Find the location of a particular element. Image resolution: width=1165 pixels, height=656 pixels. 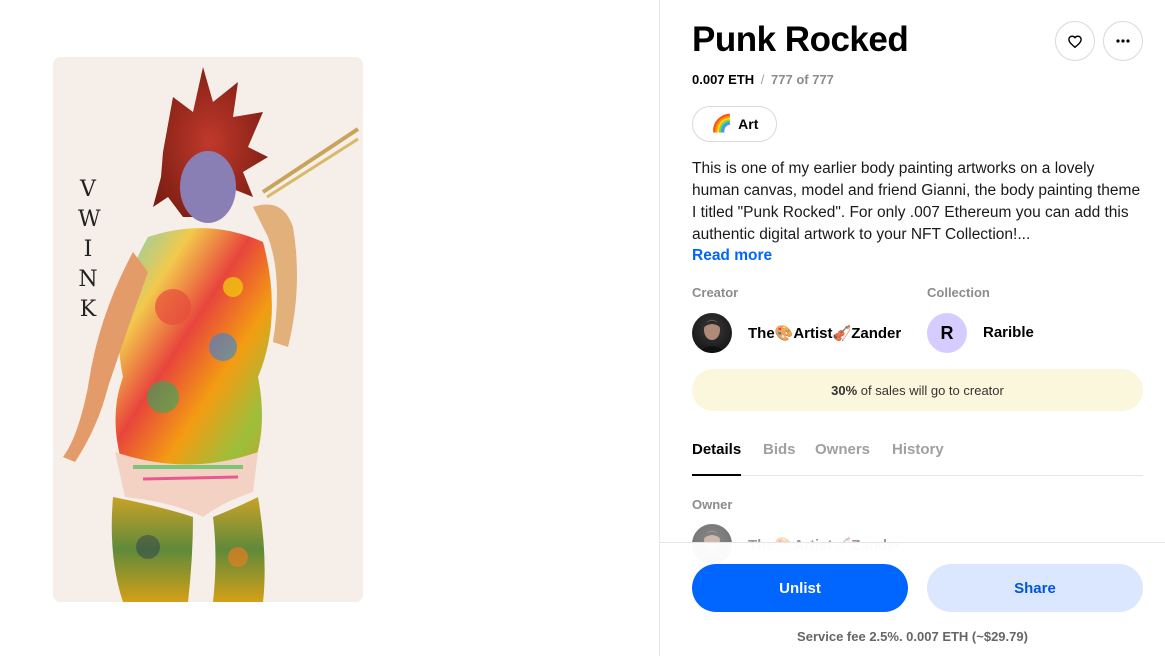

share-button: Share is located at coordinates (1035, 588).